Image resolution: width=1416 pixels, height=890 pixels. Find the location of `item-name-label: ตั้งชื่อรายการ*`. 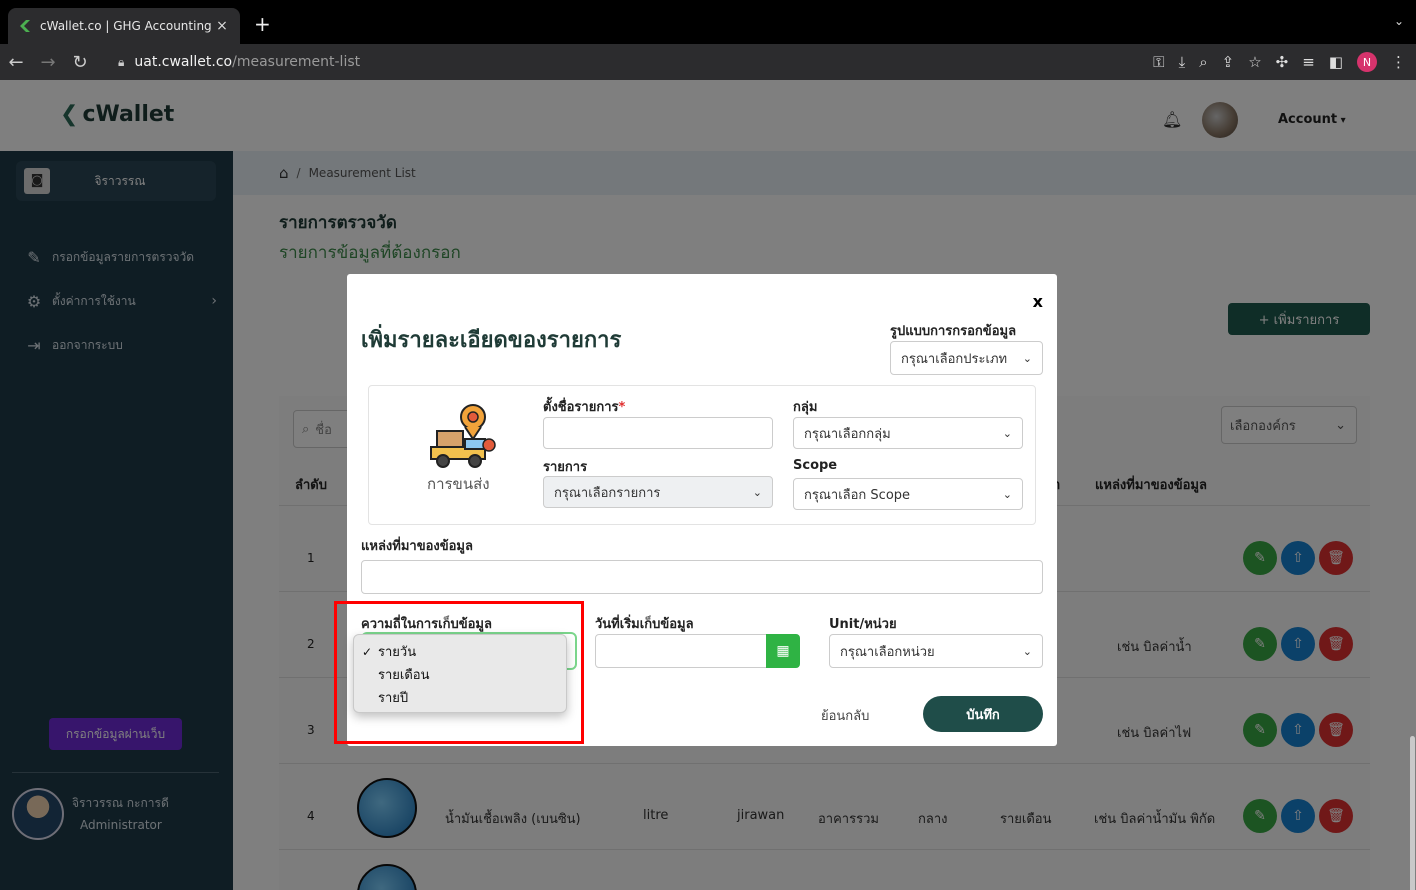

item-name-label: ตั้งชื่อรายการ* is located at coordinates (584, 406).